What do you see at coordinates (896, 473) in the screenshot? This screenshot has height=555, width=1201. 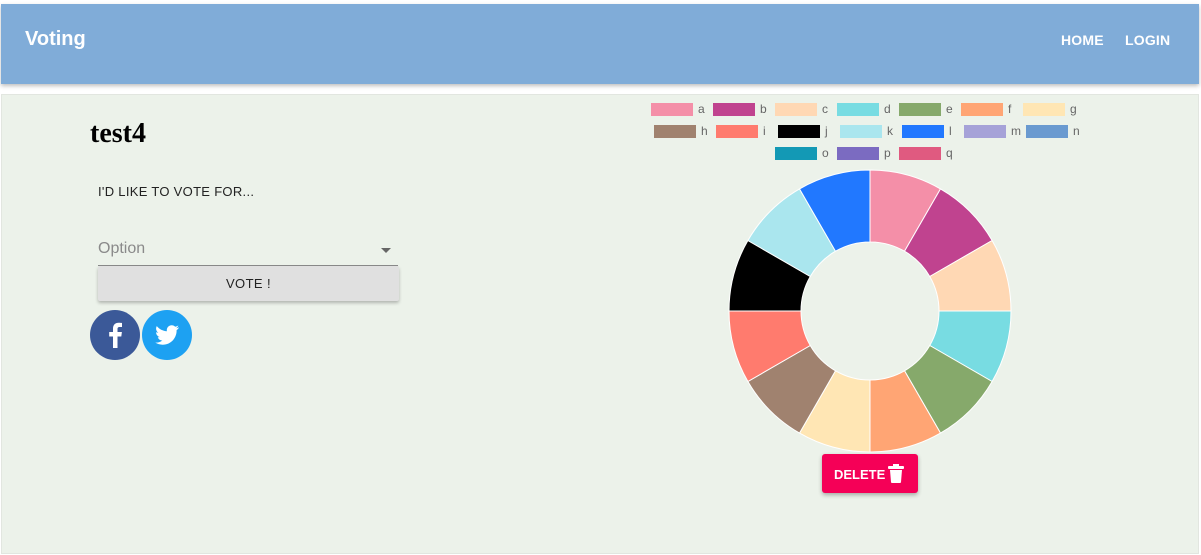 I see `trash-icon` at bounding box center [896, 473].